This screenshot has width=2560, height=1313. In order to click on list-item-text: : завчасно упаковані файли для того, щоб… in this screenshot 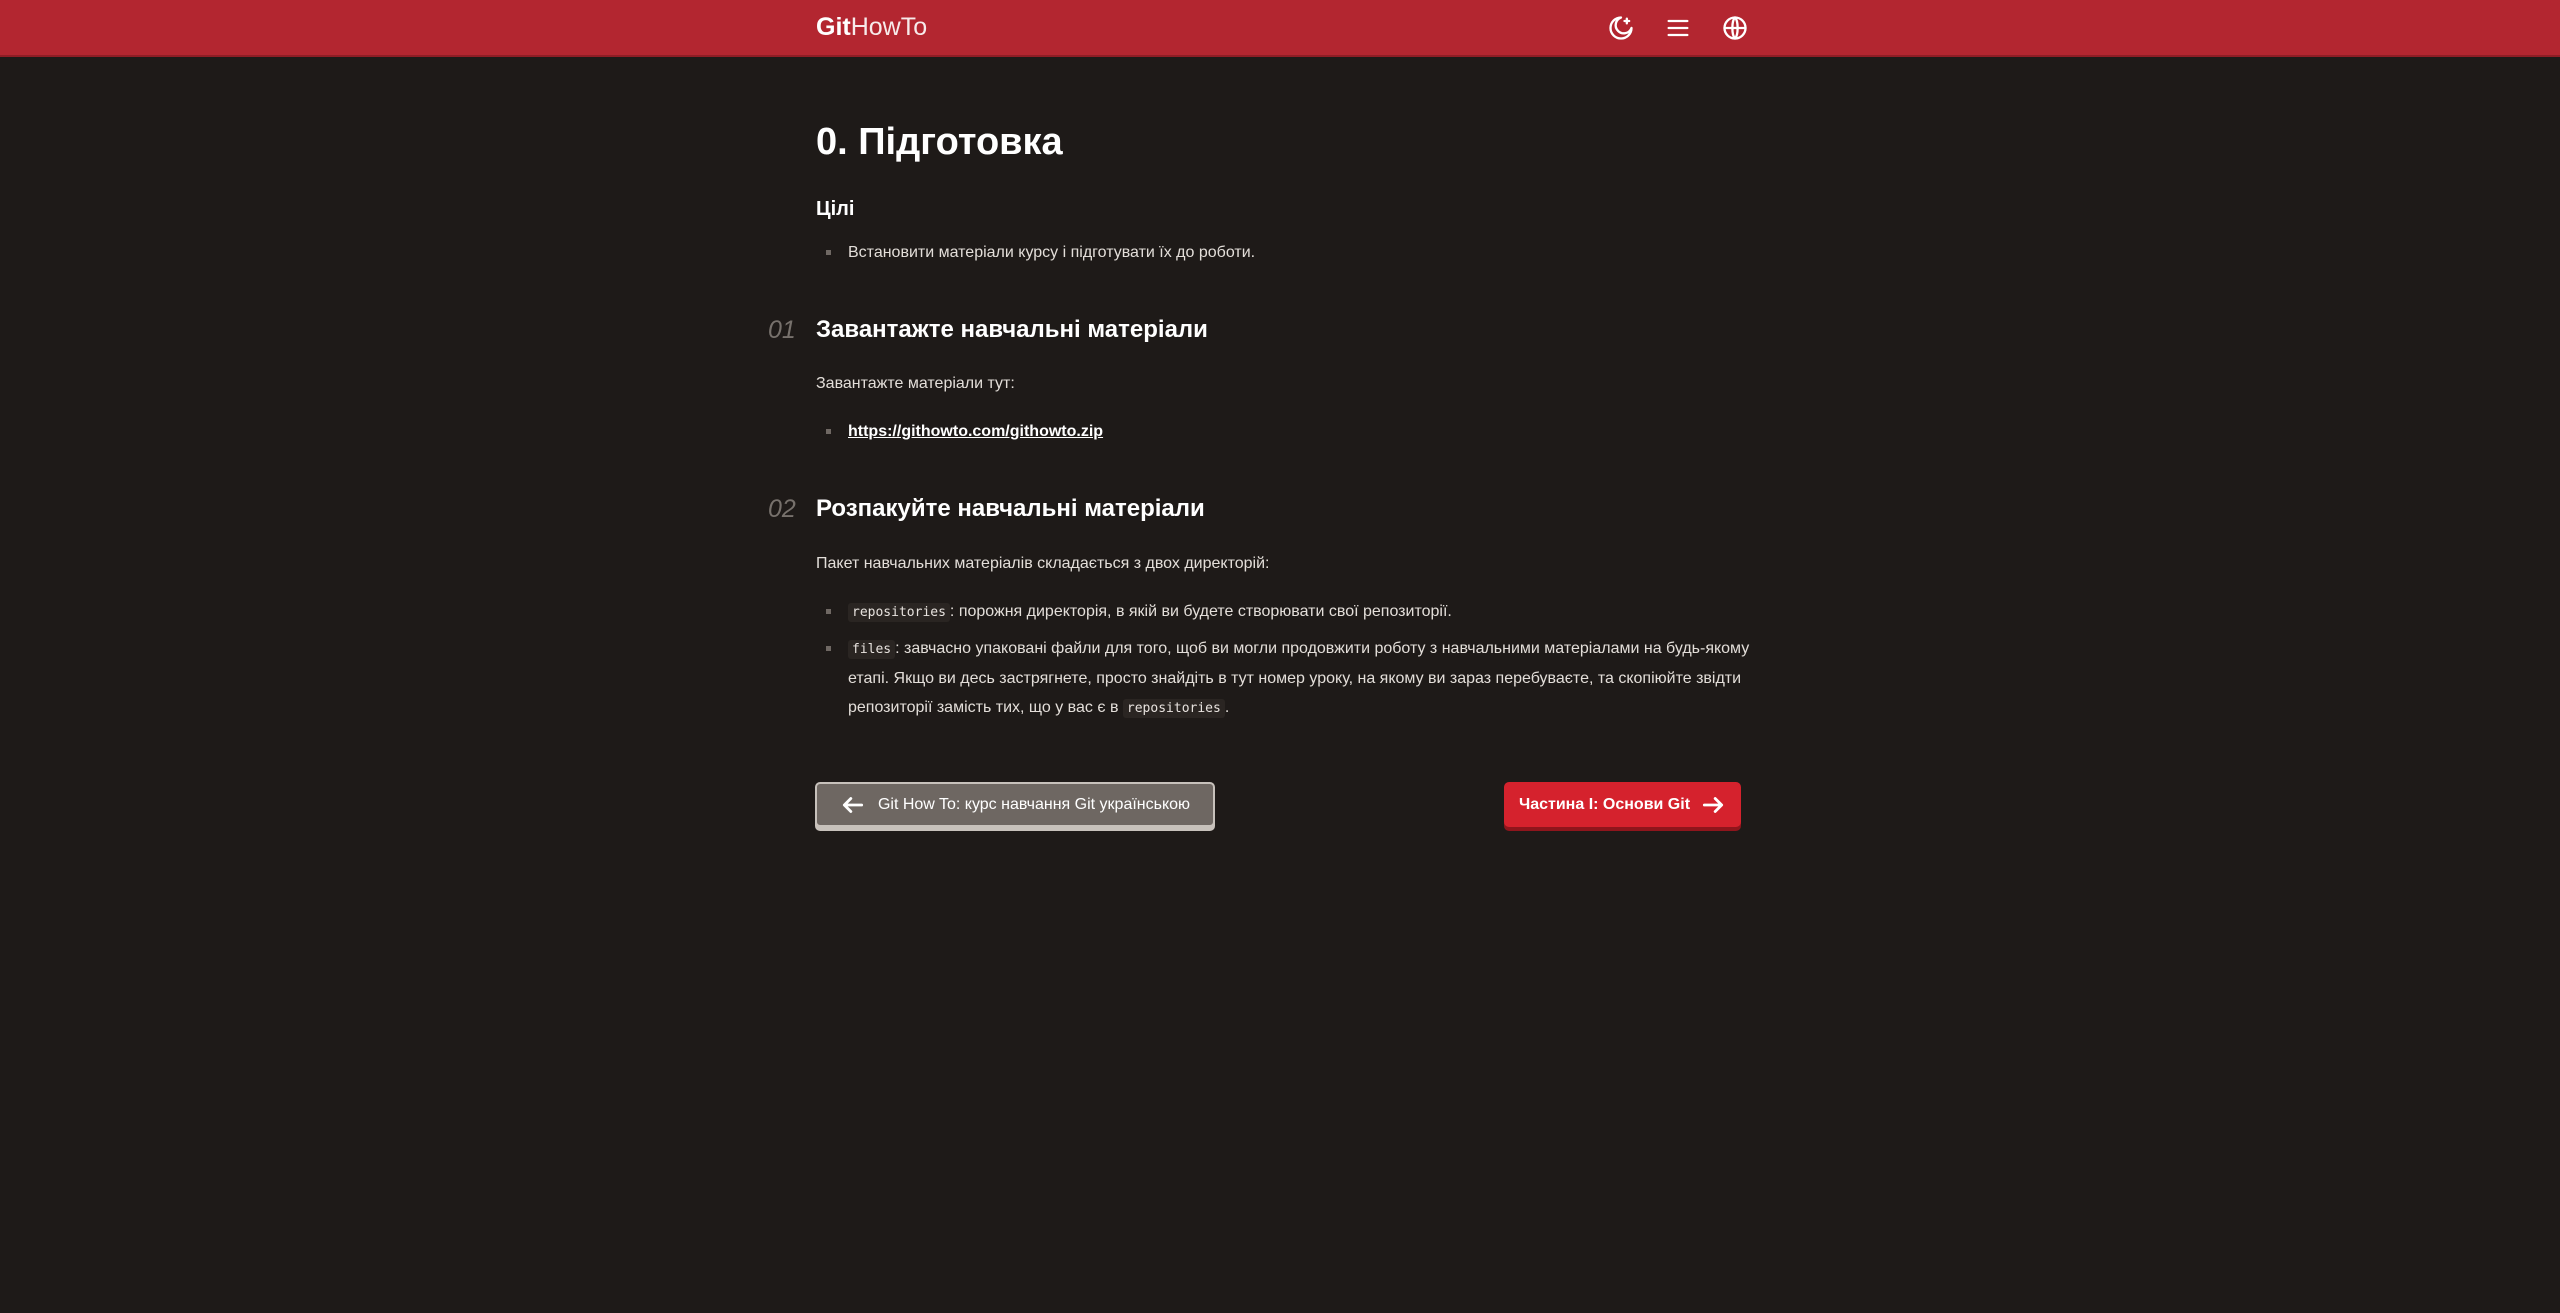, I will do `click(1299, 678)`.